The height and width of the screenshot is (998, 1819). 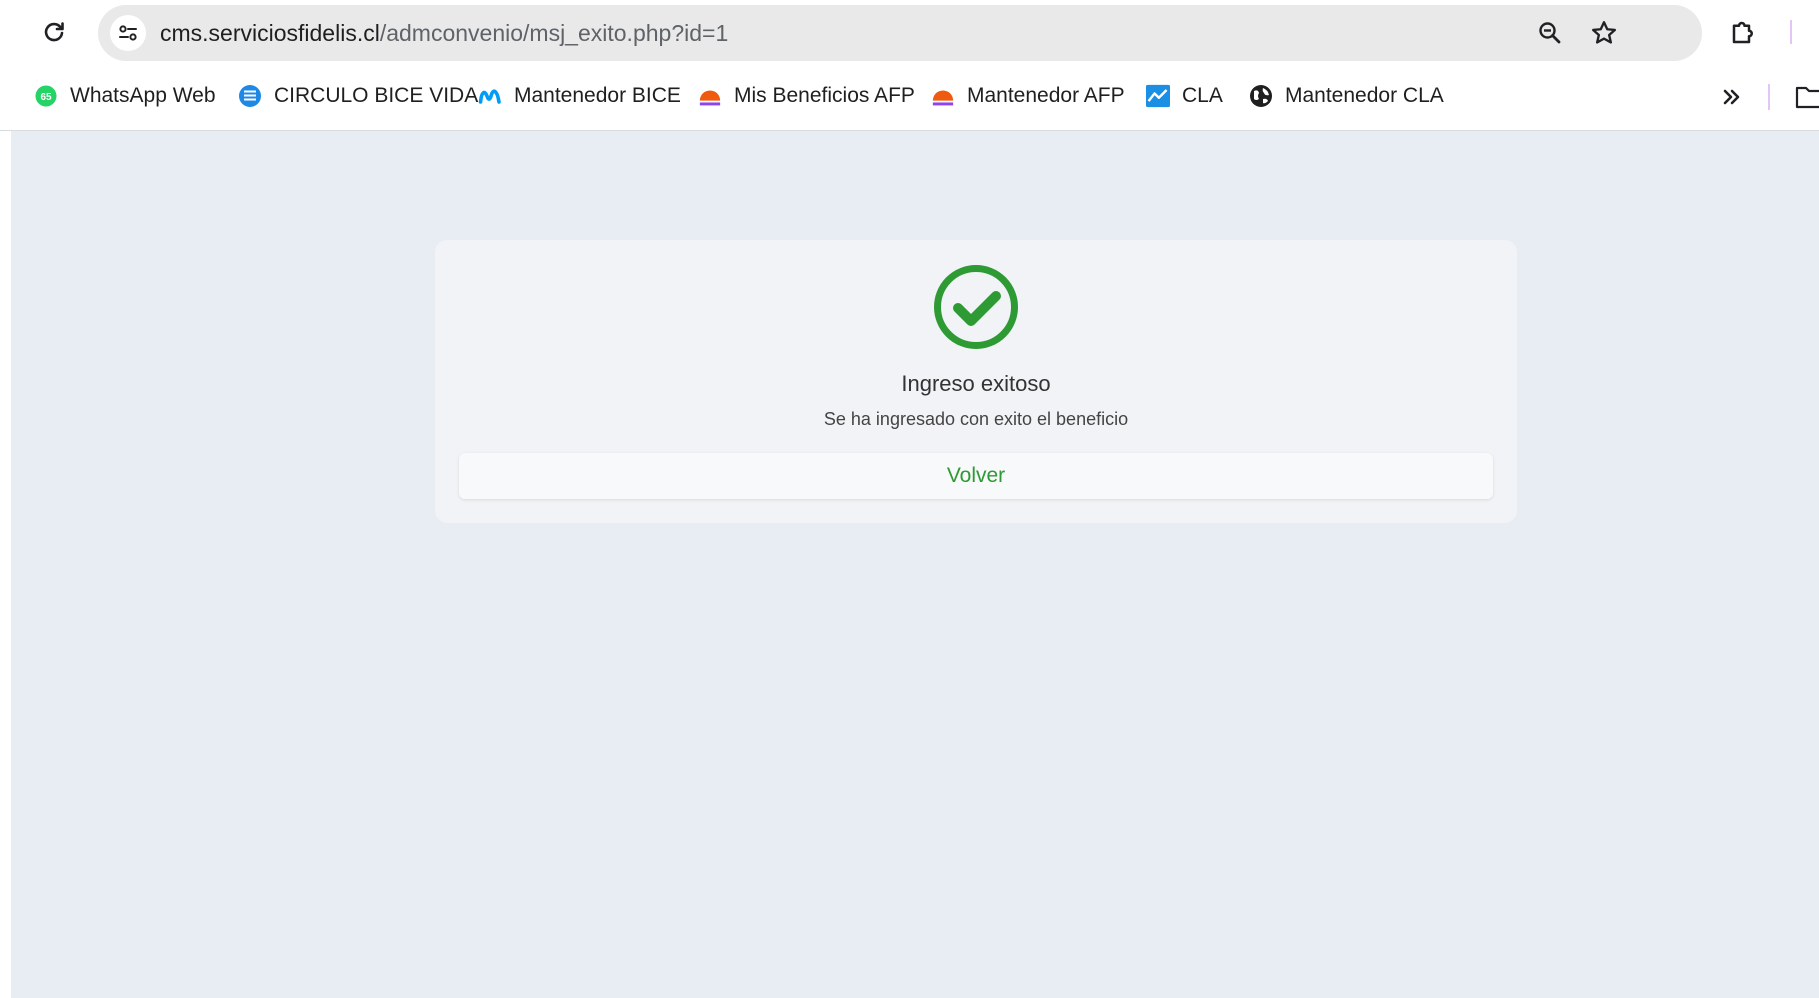 What do you see at coordinates (270, 33) in the screenshot?
I see `url-host: cms.serviciosfidelis.cl` at bounding box center [270, 33].